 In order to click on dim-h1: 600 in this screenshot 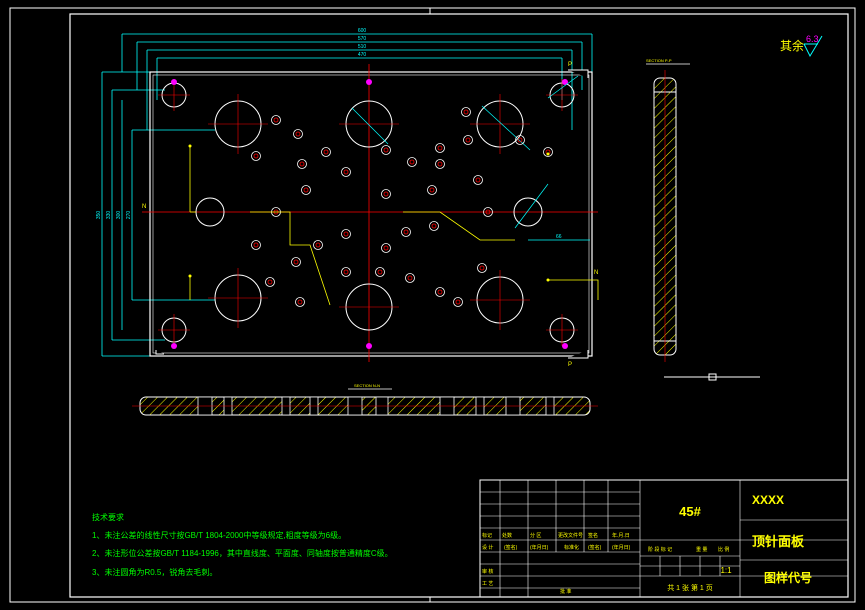, I will do `click(362, 31)`.